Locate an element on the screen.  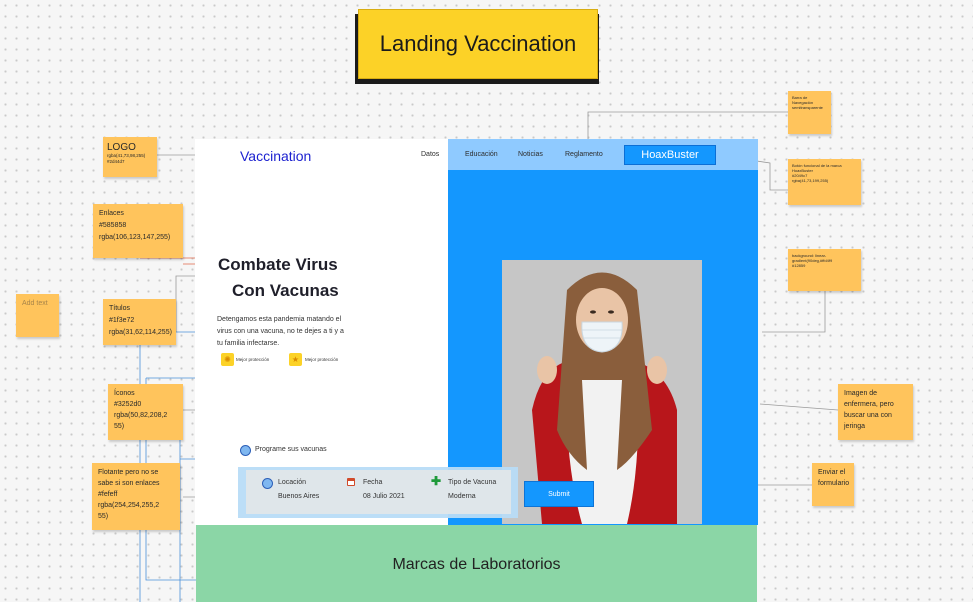
plus-icon: ✚ is located at coordinates (436, 481).